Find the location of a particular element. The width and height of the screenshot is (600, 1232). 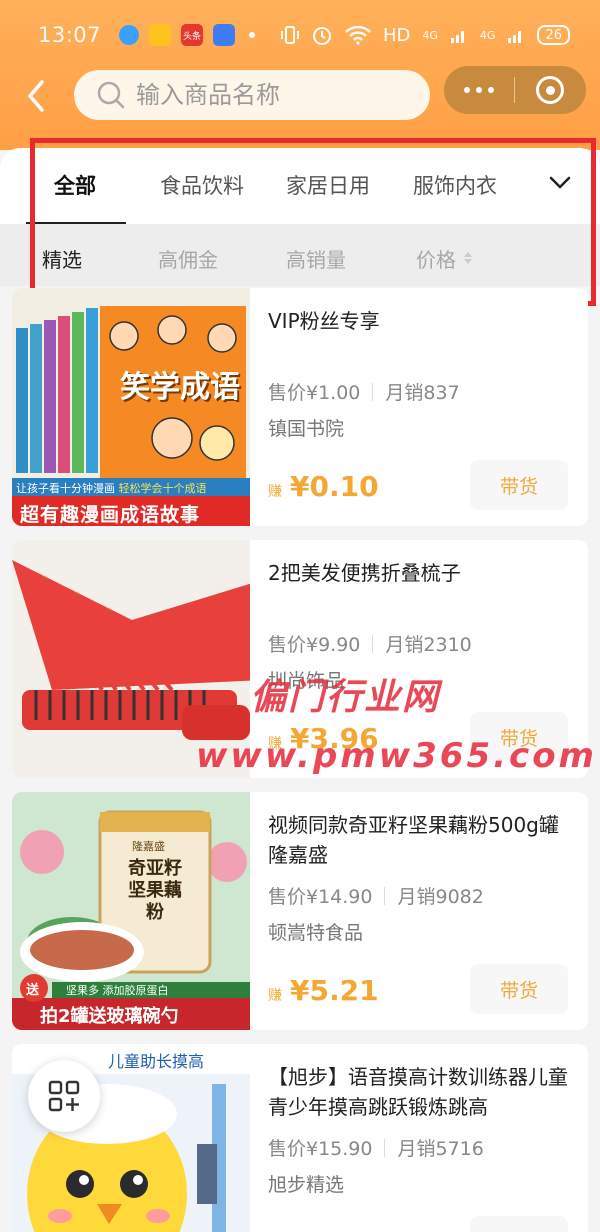

product-monthly-sales: 月销2310 is located at coordinates (428, 645).